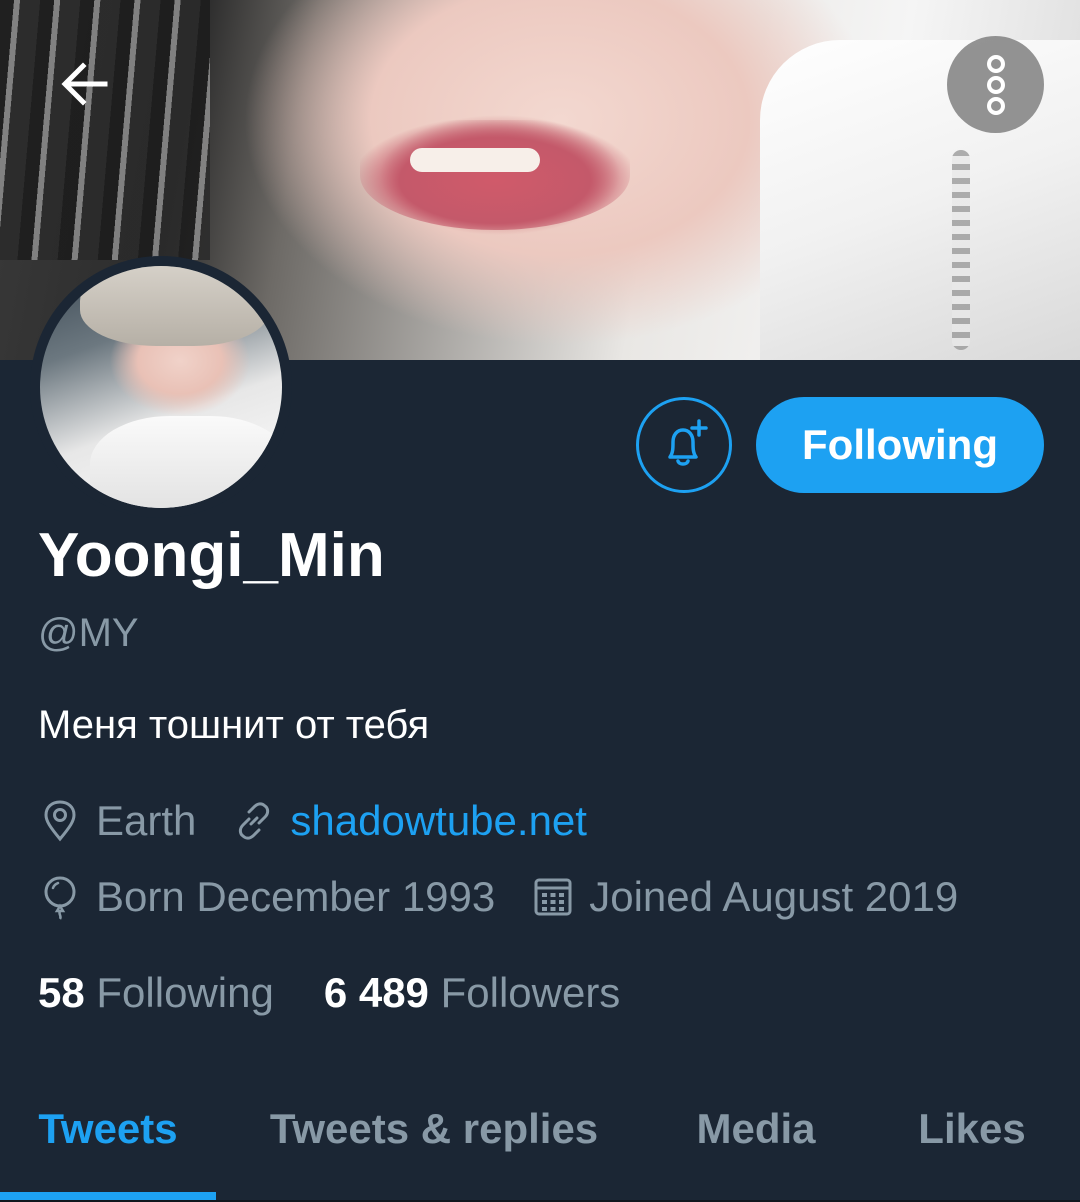 This screenshot has width=1080, height=1202. I want to click on profile-bio: Меня тошнит от тебя, so click(234, 725).